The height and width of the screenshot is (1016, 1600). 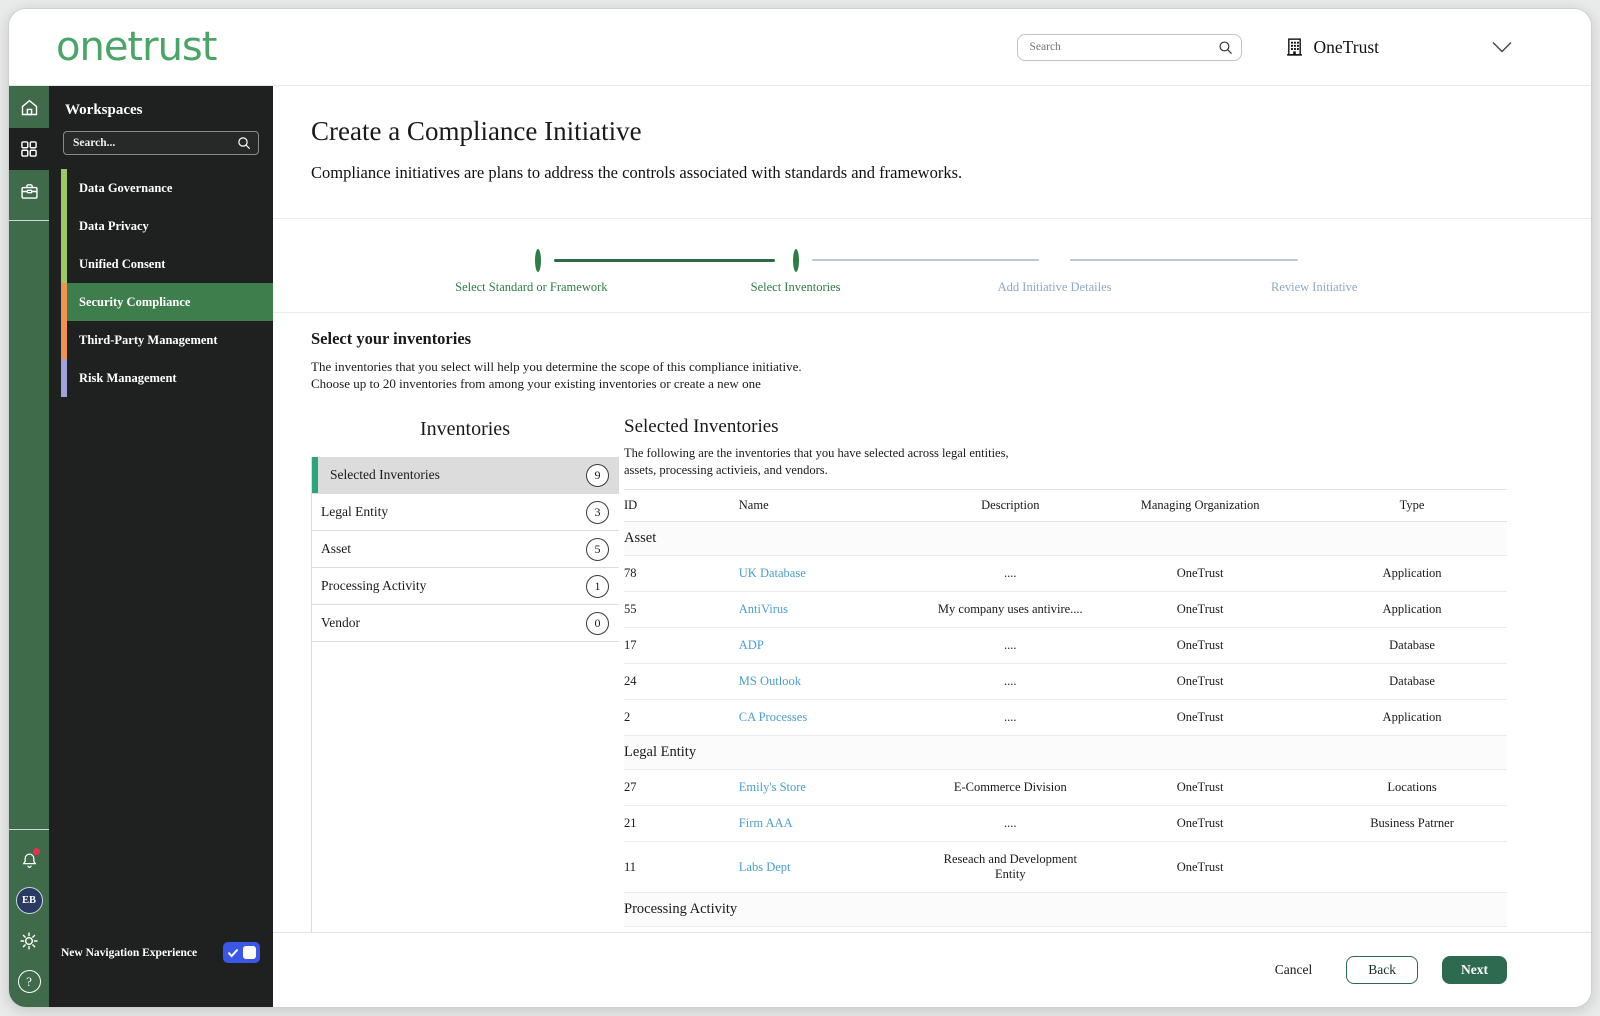 What do you see at coordinates (597, 623) in the screenshot?
I see `count-badge: 0` at bounding box center [597, 623].